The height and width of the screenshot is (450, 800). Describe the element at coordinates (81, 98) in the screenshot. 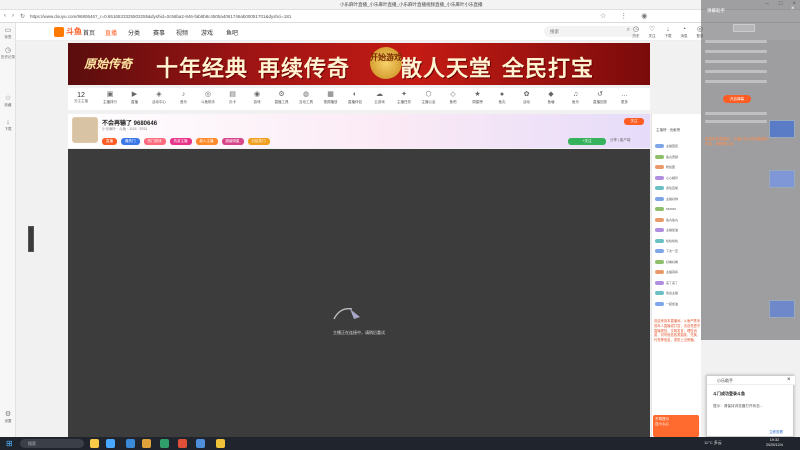

I see `follow-count: 12 关注主播` at that location.